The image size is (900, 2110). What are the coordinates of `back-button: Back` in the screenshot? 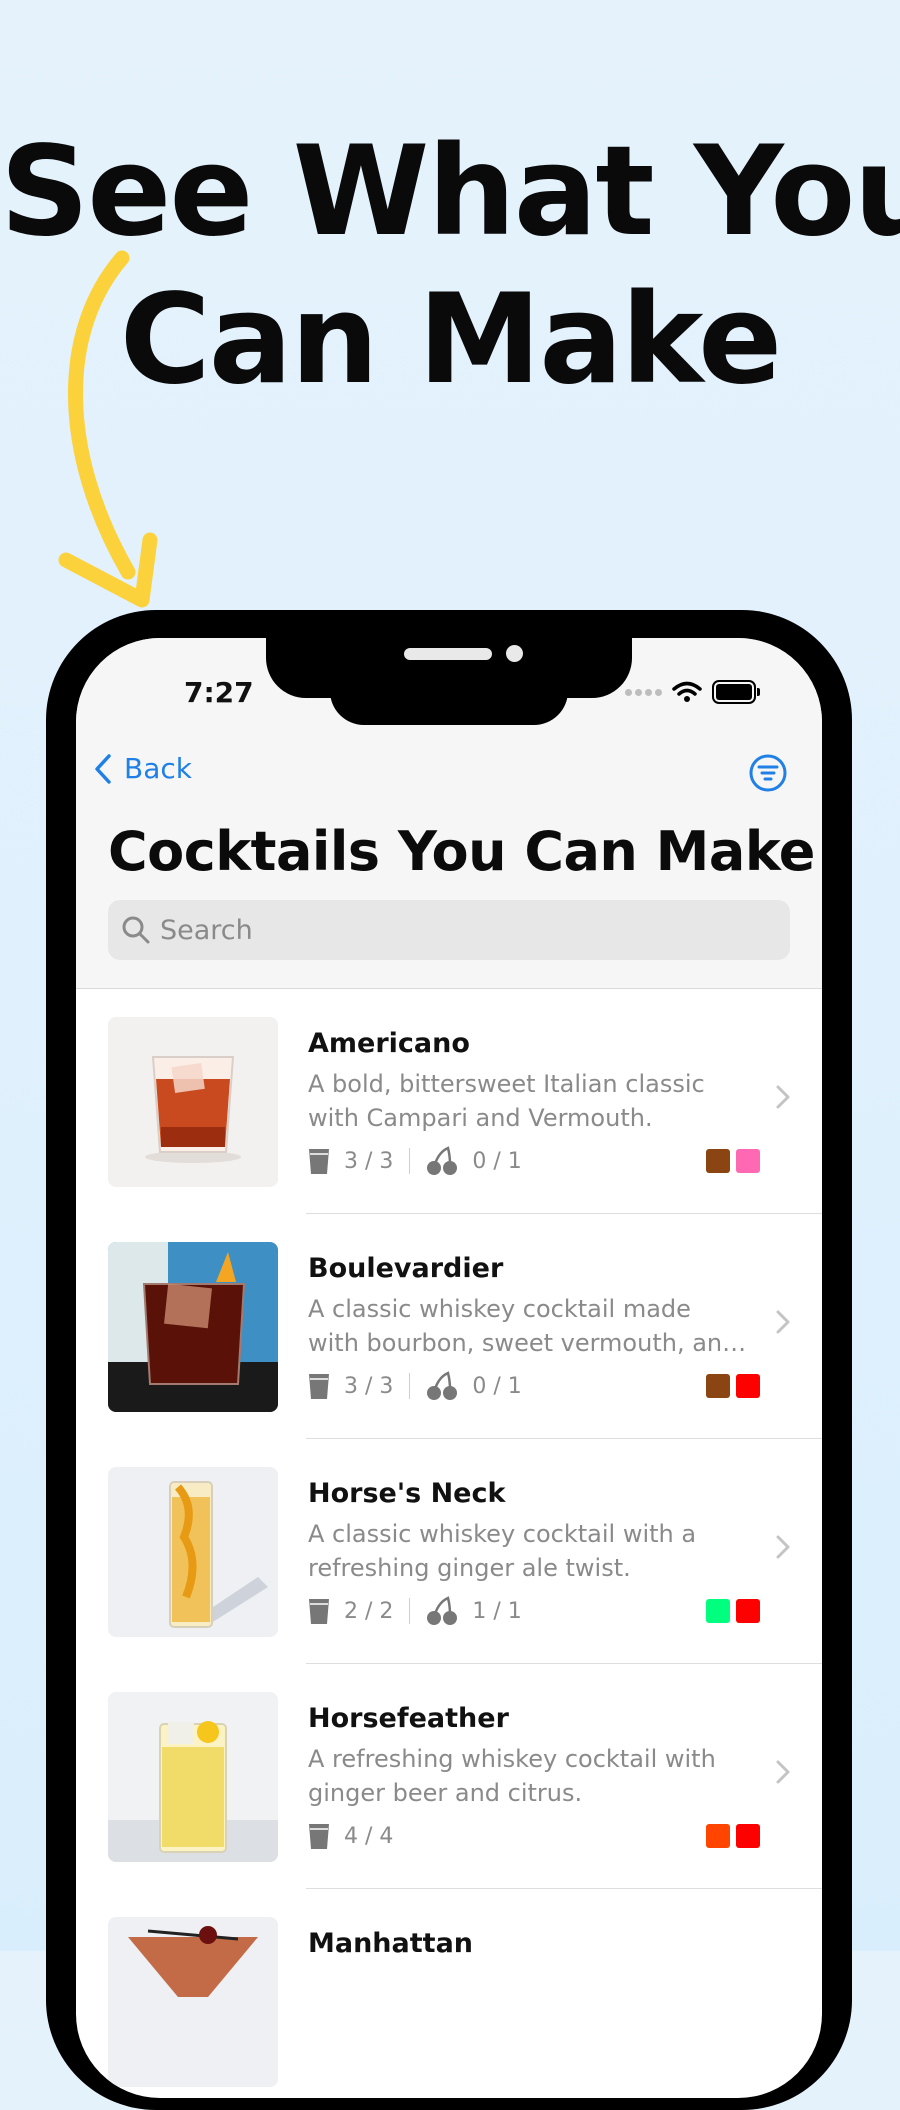 It's located at (143, 768).